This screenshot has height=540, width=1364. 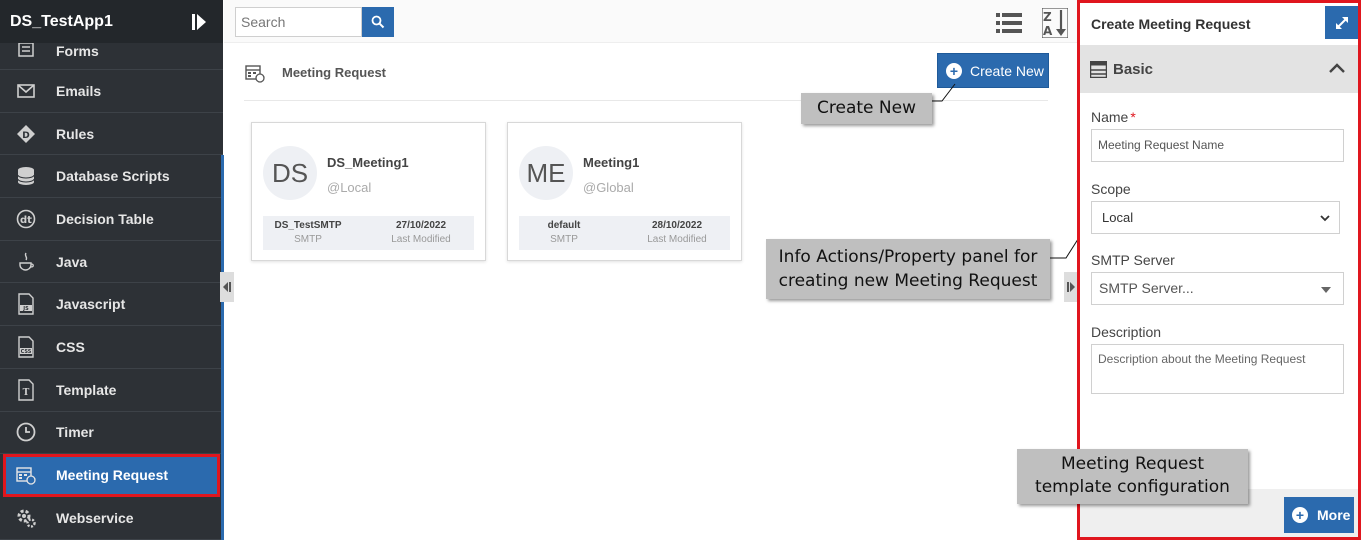 I want to click on java-icon, so click(x=26, y=262).